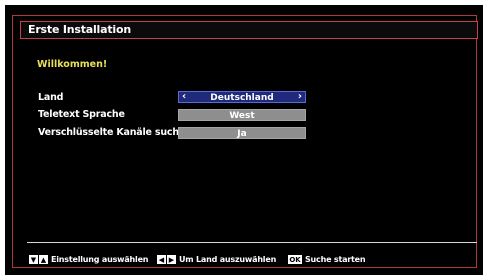  What do you see at coordinates (51, 97) in the screenshot?
I see `setting-label-land: Land` at bounding box center [51, 97].